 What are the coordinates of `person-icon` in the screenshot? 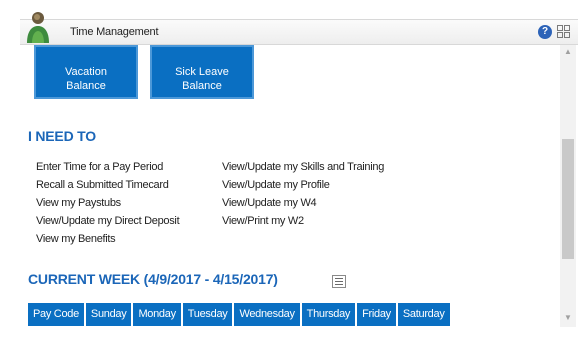 It's located at (38, 27).